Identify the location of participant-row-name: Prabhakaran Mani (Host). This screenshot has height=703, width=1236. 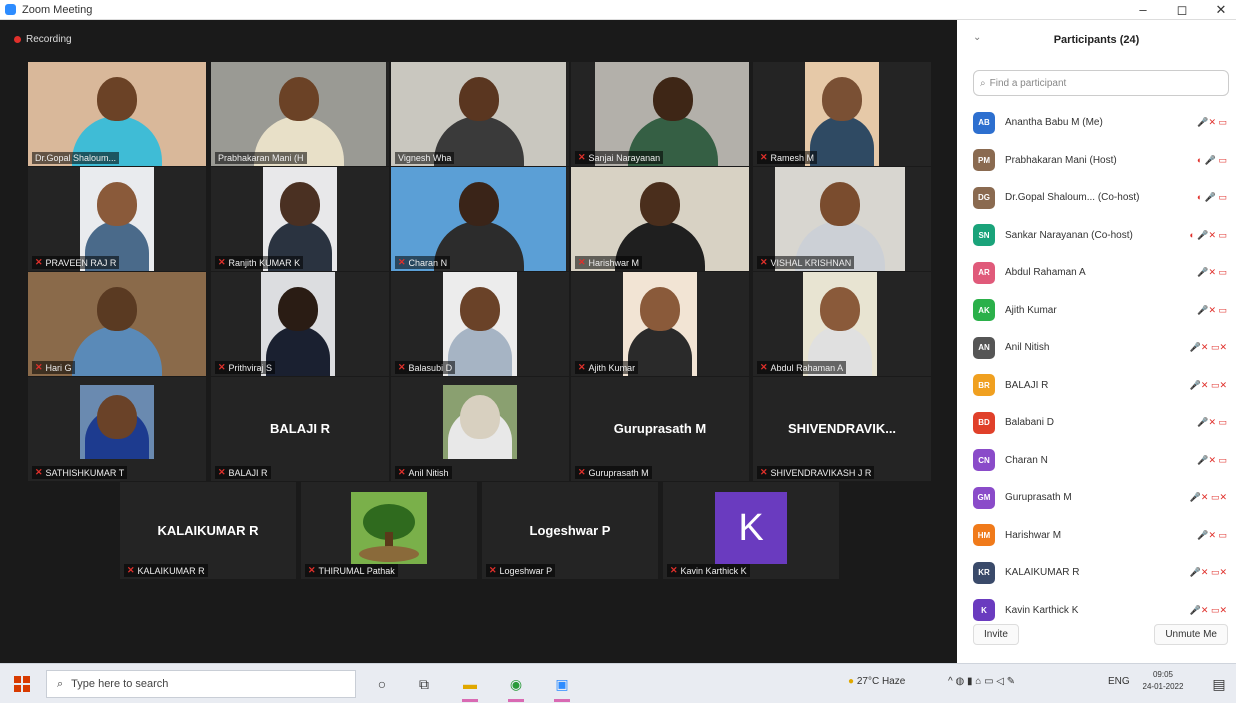
(1061, 160).